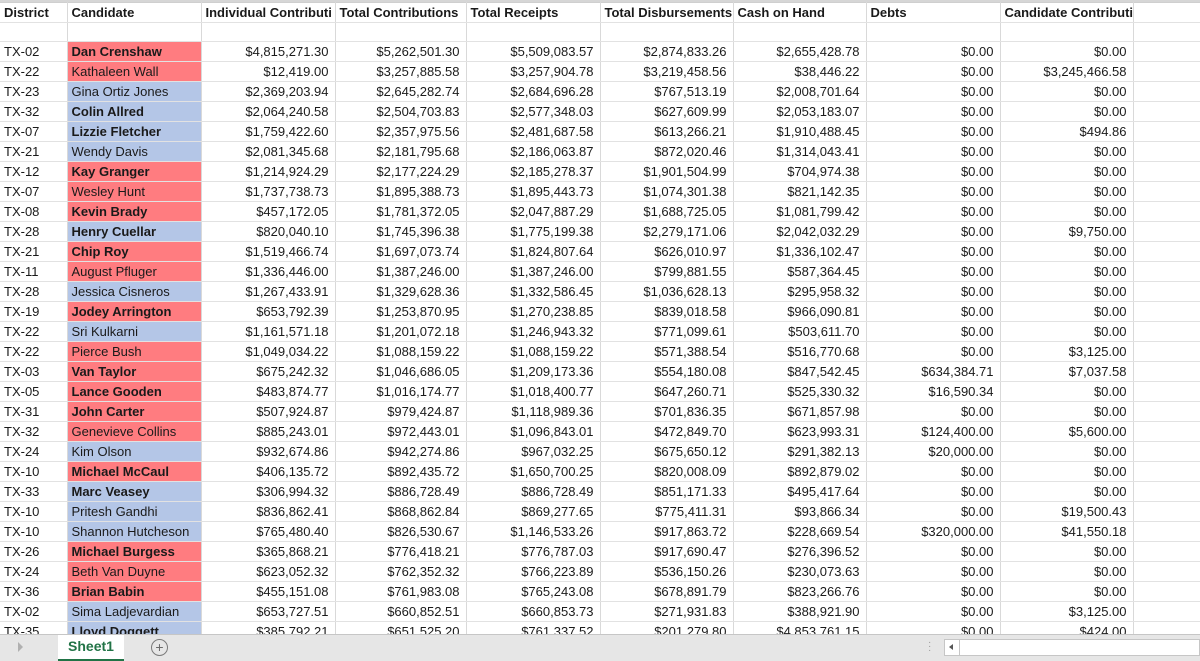  What do you see at coordinates (667, 491) in the screenshot?
I see `total-disbursements-cell: $851,171.33` at bounding box center [667, 491].